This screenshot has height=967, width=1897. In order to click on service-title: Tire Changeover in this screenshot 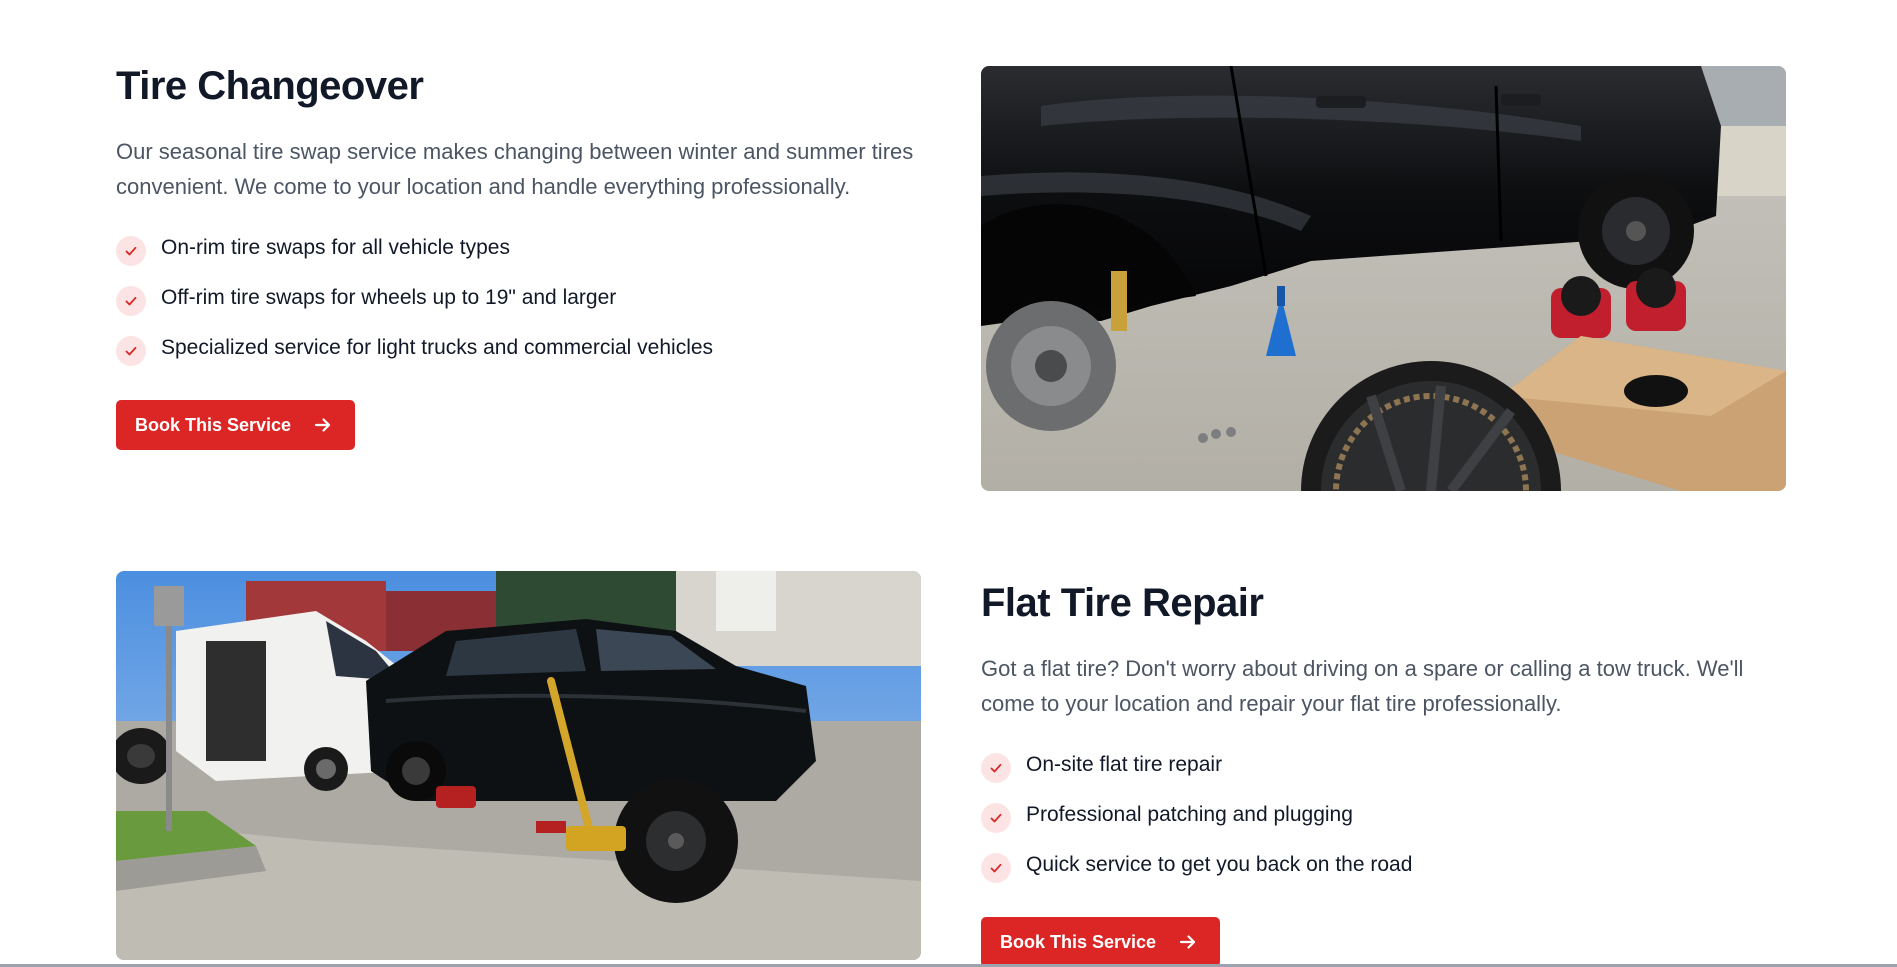, I will do `click(270, 86)`.